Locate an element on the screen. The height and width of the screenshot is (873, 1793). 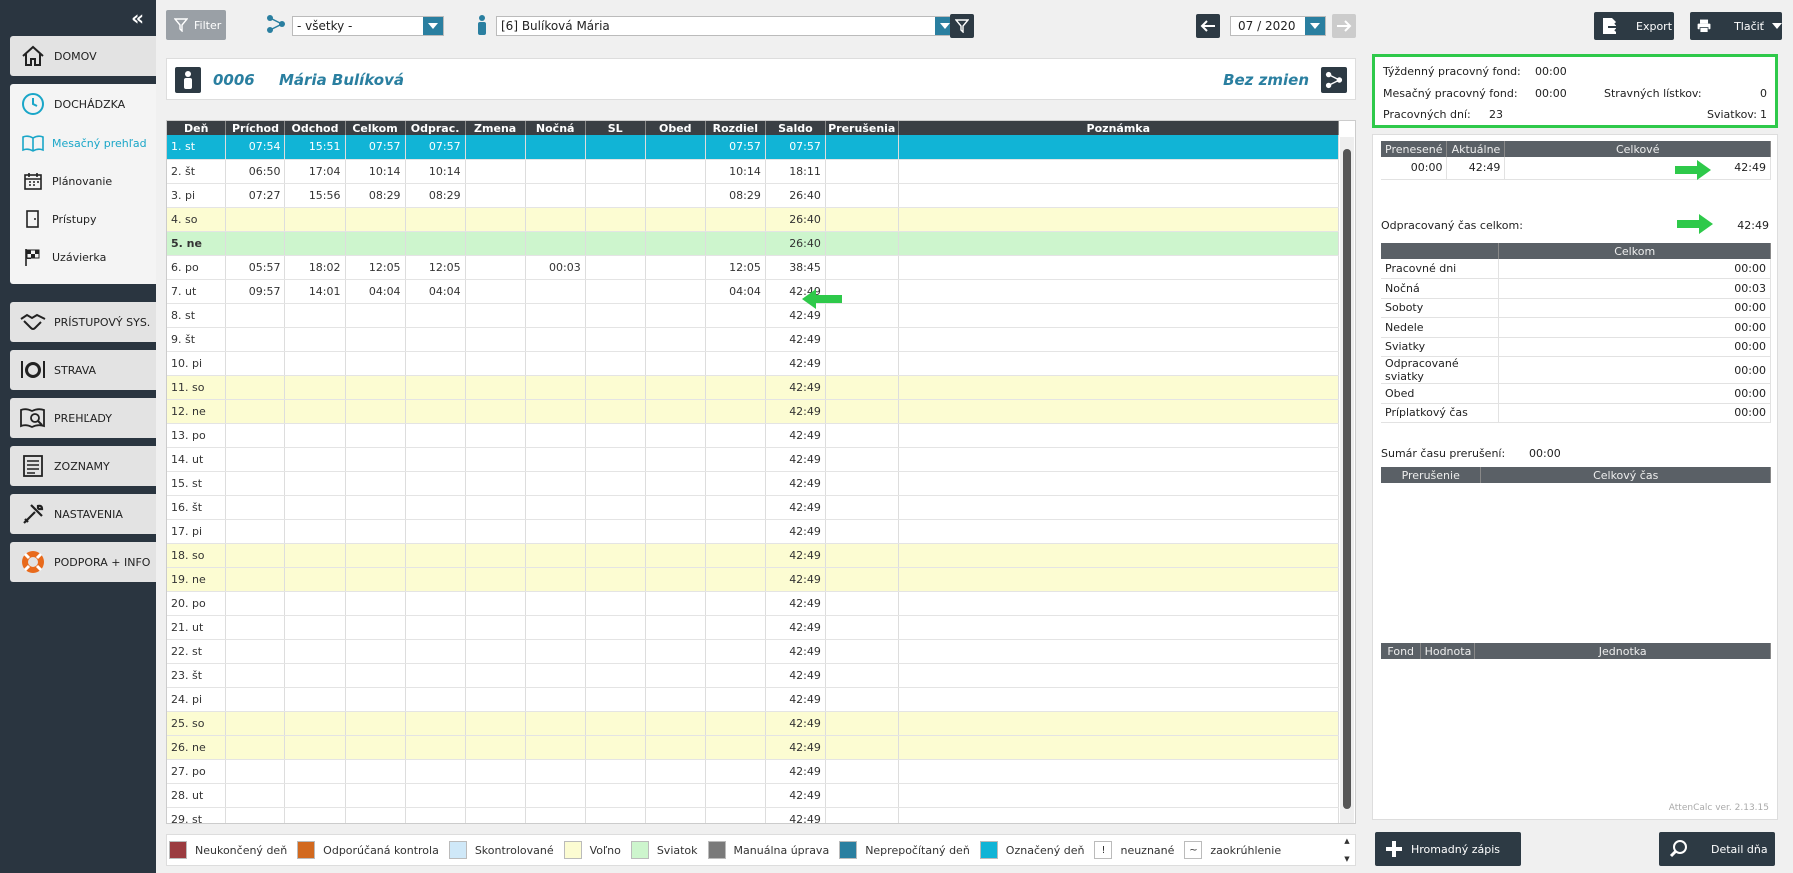
employee-select: [6] Bulíková Mária is located at coordinates (726, 26).